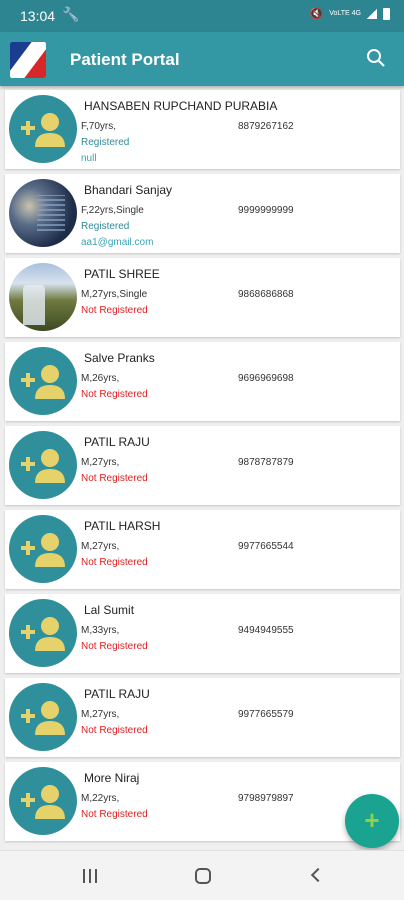 The image size is (404, 900). Describe the element at coordinates (266, 630) in the screenshot. I see `patient-phone: 9494949555` at that location.